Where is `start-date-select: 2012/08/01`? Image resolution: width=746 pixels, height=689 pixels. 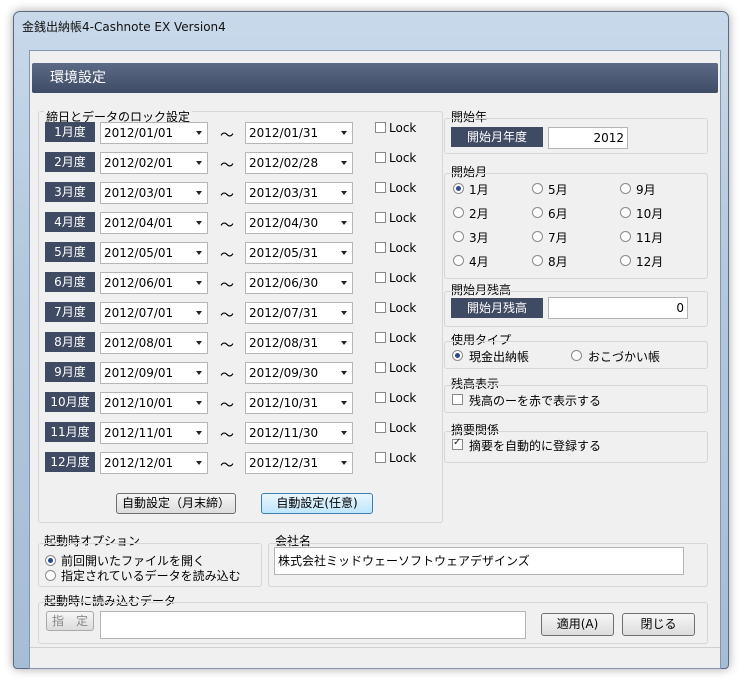
start-date-select: 2012/08/01 is located at coordinates (154, 343).